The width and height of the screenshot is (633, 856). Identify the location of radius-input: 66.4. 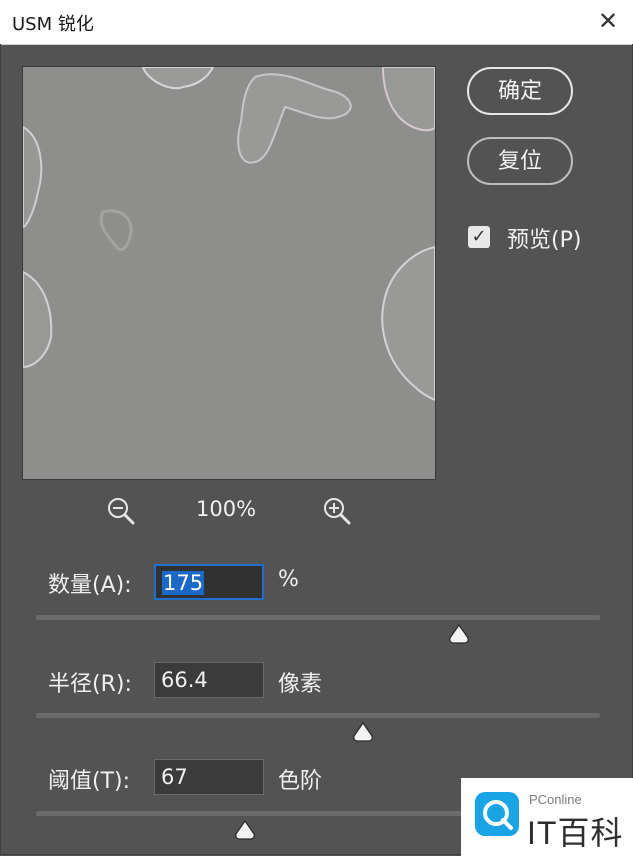
(209, 680).